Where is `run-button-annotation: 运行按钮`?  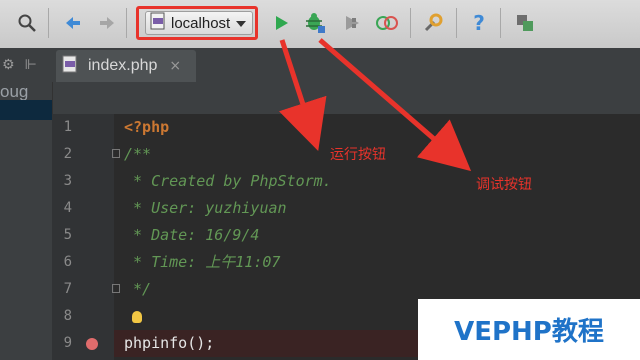
run-button-annotation: 运行按钮 is located at coordinates (358, 155).